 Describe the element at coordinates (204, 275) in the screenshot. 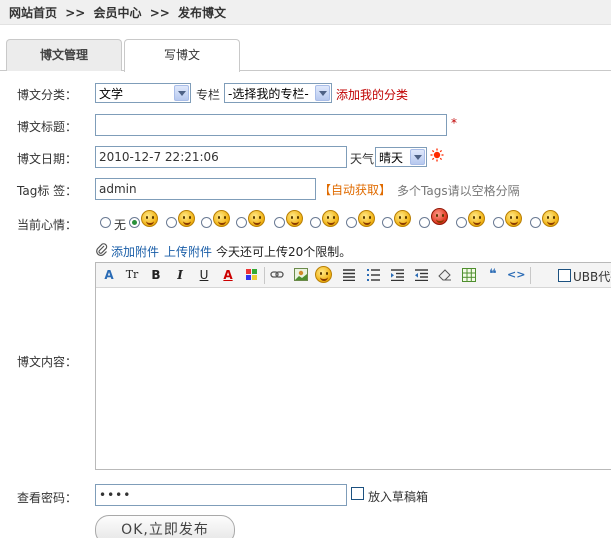

I see `underline-icon: U` at that location.